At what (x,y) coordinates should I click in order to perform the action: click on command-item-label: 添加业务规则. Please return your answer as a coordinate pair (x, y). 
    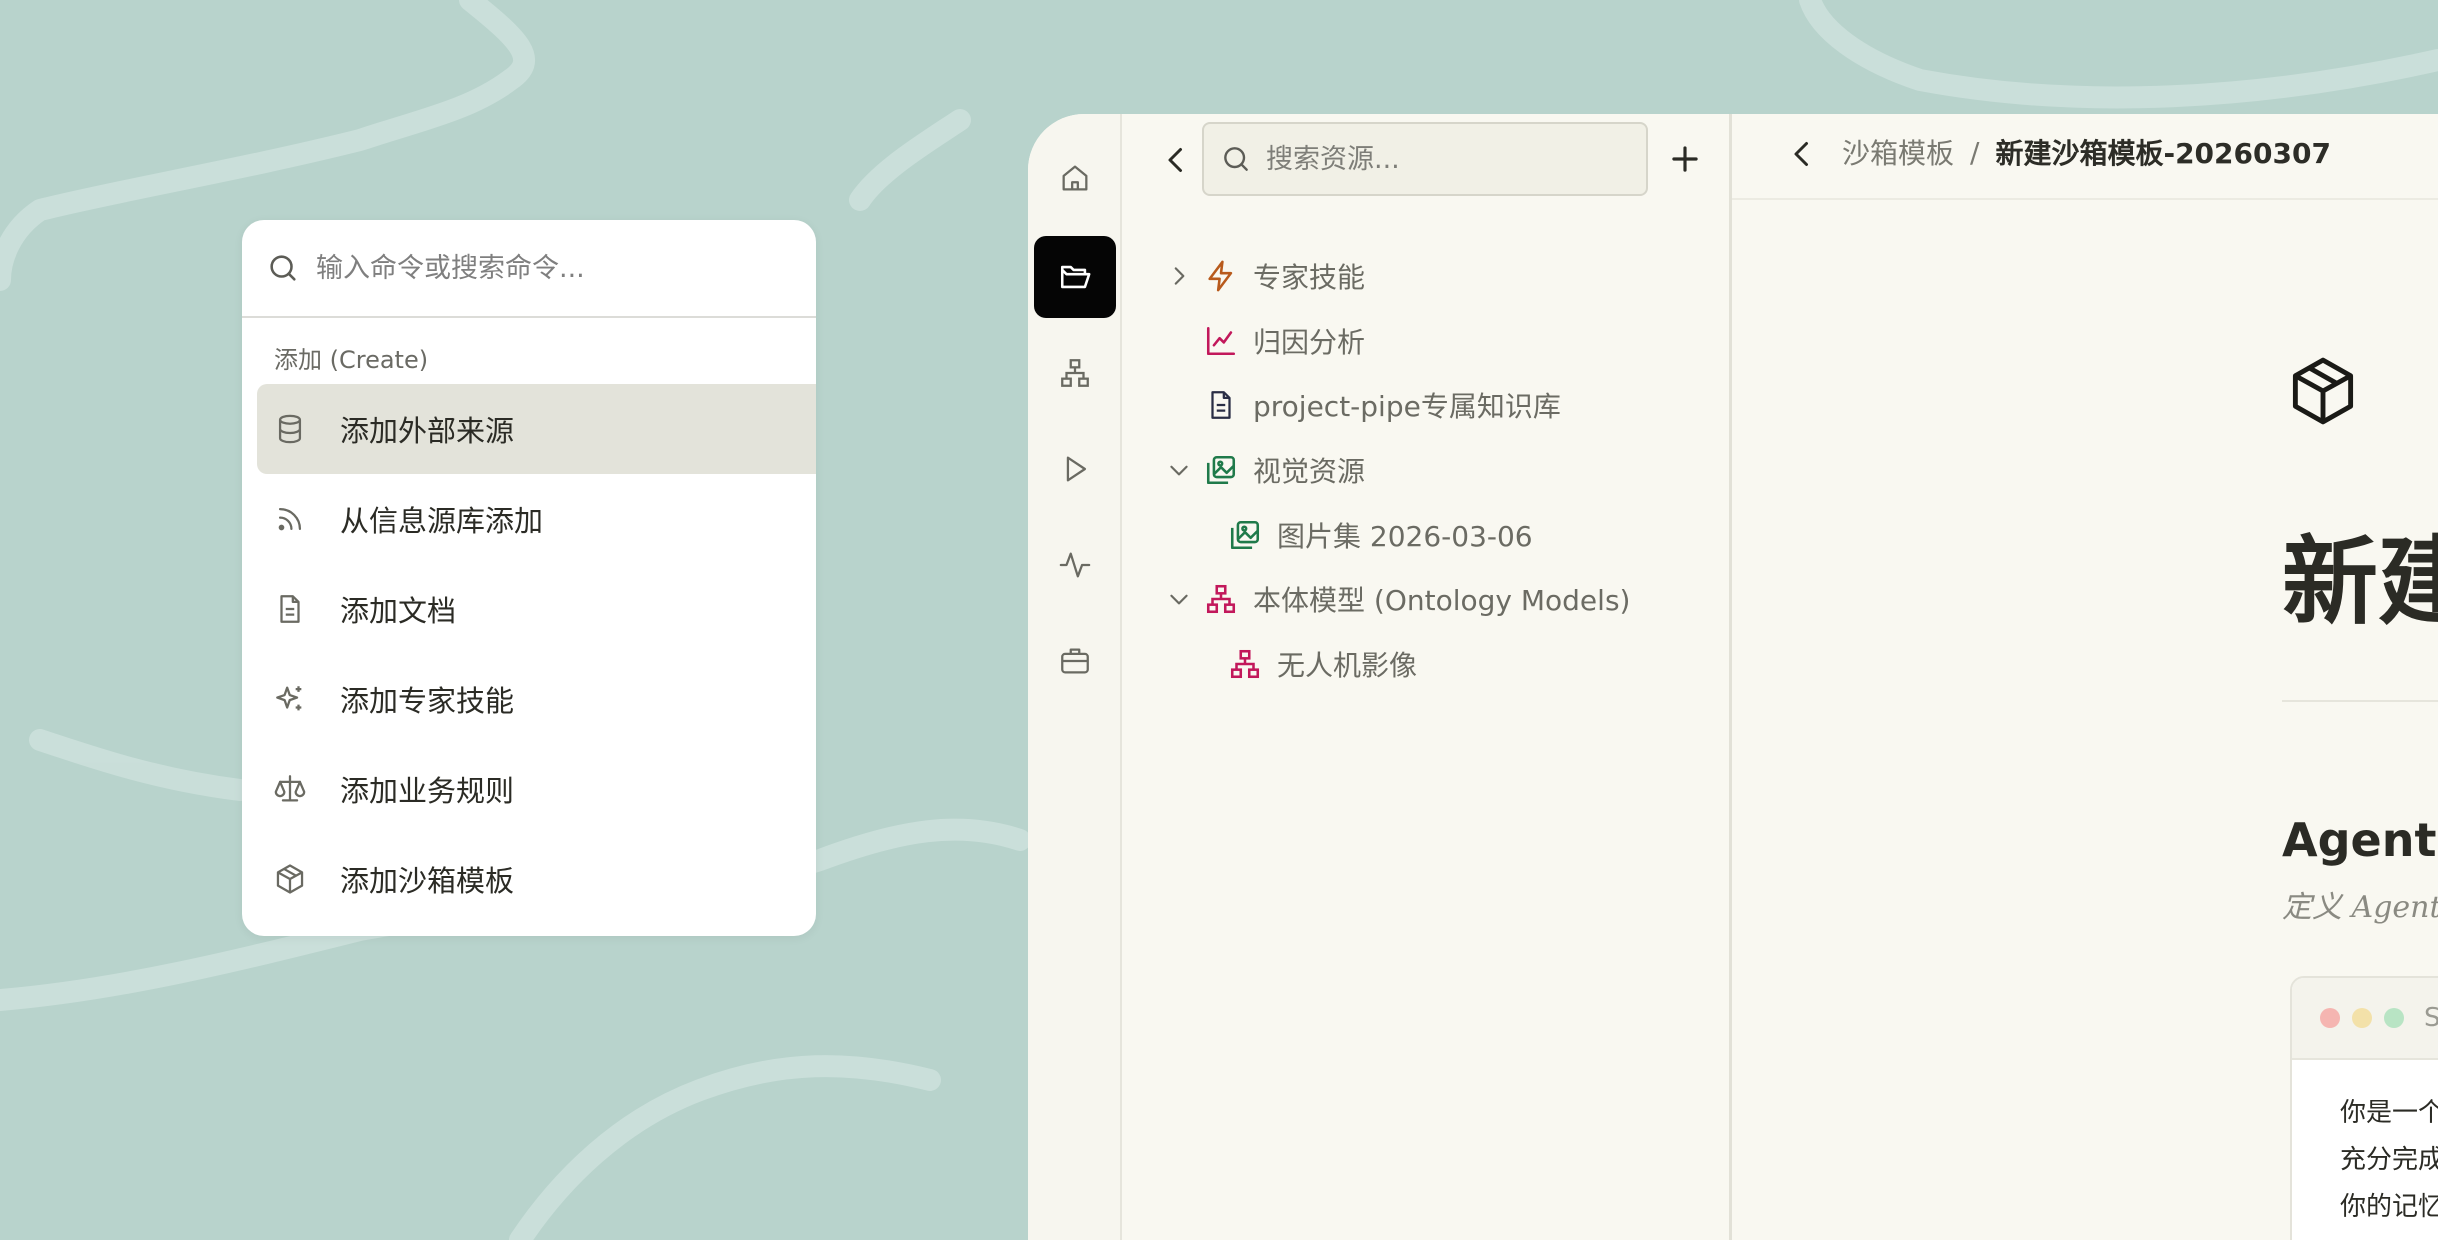
    Looking at the image, I should click on (427, 791).